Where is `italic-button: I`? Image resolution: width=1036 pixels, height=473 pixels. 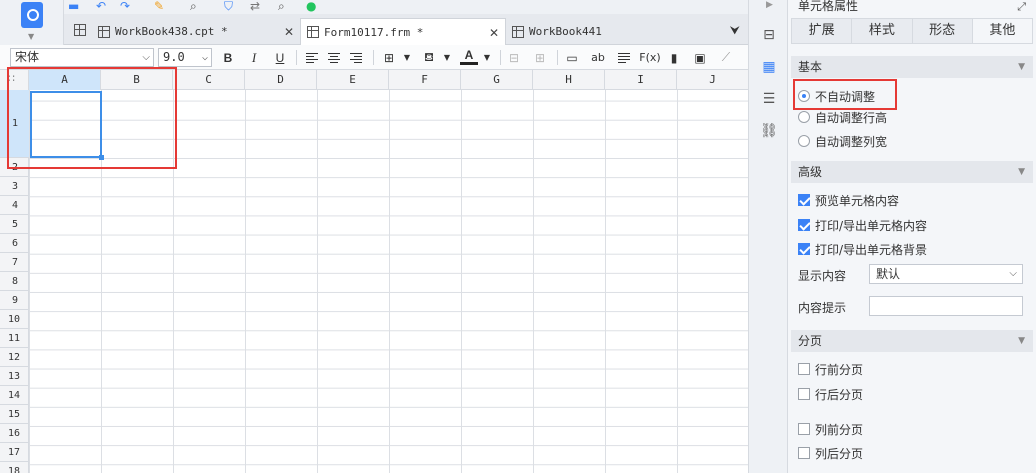
italic-button: I is located at coordinates (254, 57).